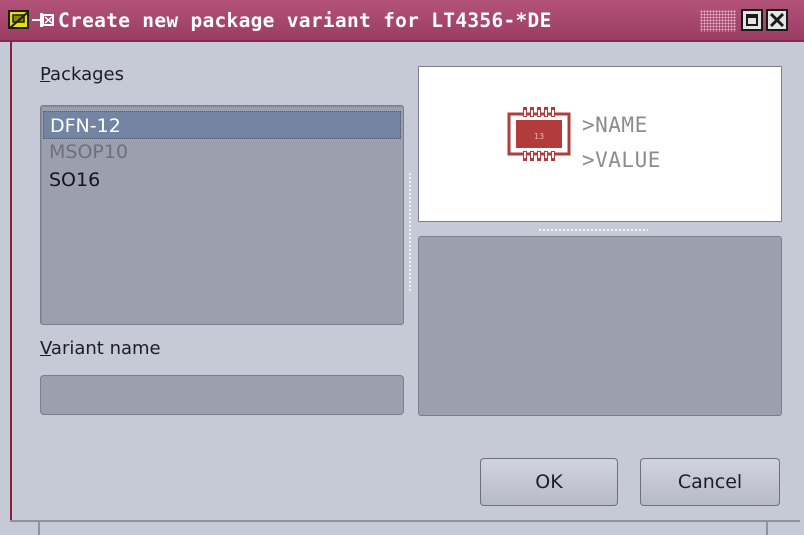 This screenshot has width=804, height=535. What do you see at coordinates (549, 482) in the screenshot?
I see `ok-button: OK` at bounding box center [549, 482].